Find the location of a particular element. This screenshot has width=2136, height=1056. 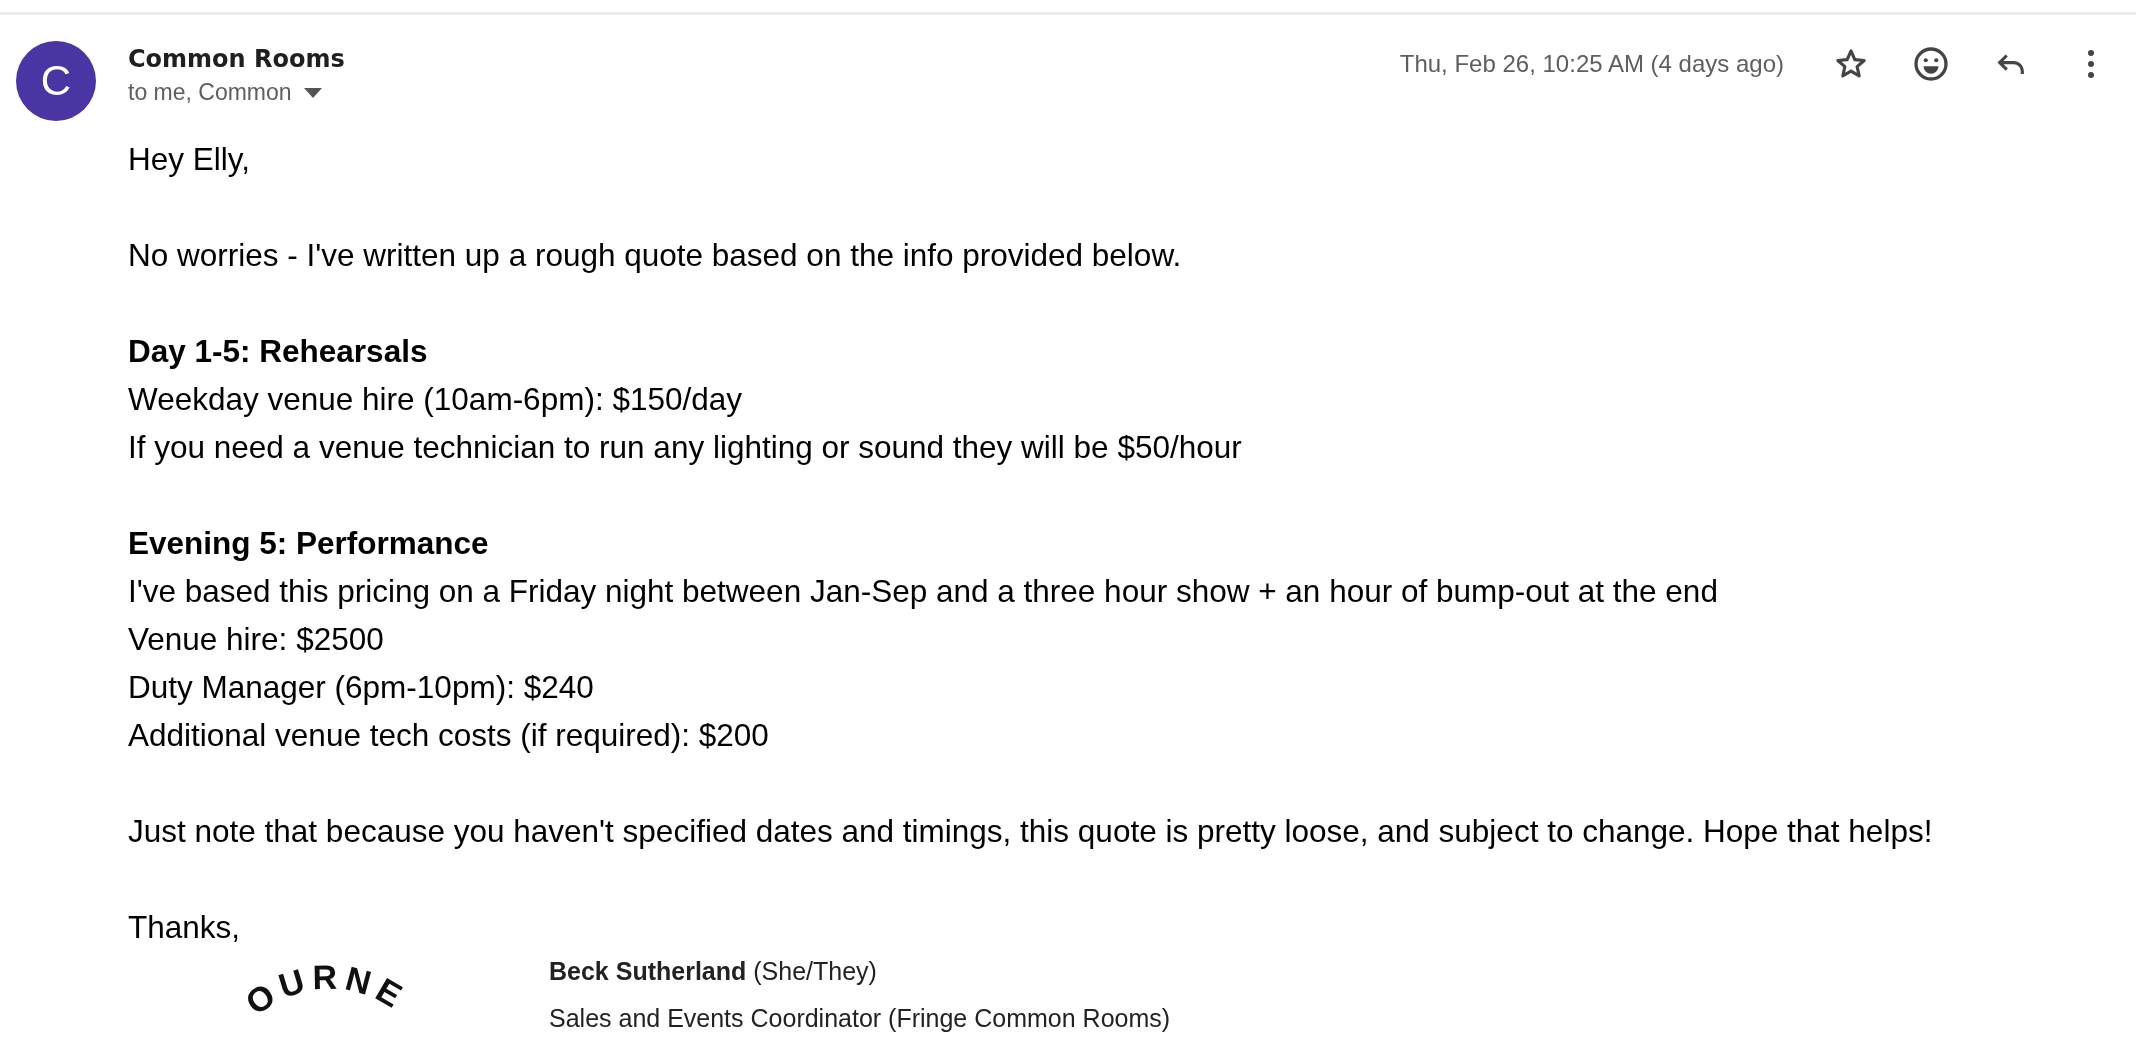

body-text: Just note that because you haven't specified dates and timings, this quote is pretty loose, and subject to change. Hope that helps! is located at coordinates (1031, 831).